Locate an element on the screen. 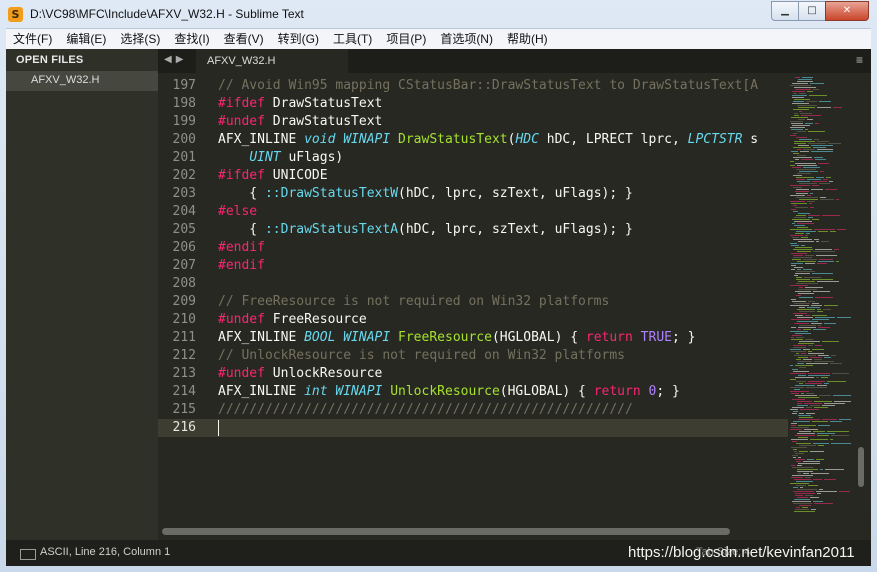 The width and height of the screenshot is (877, 572). line-number: 209 is located at coordinates (184, 301).